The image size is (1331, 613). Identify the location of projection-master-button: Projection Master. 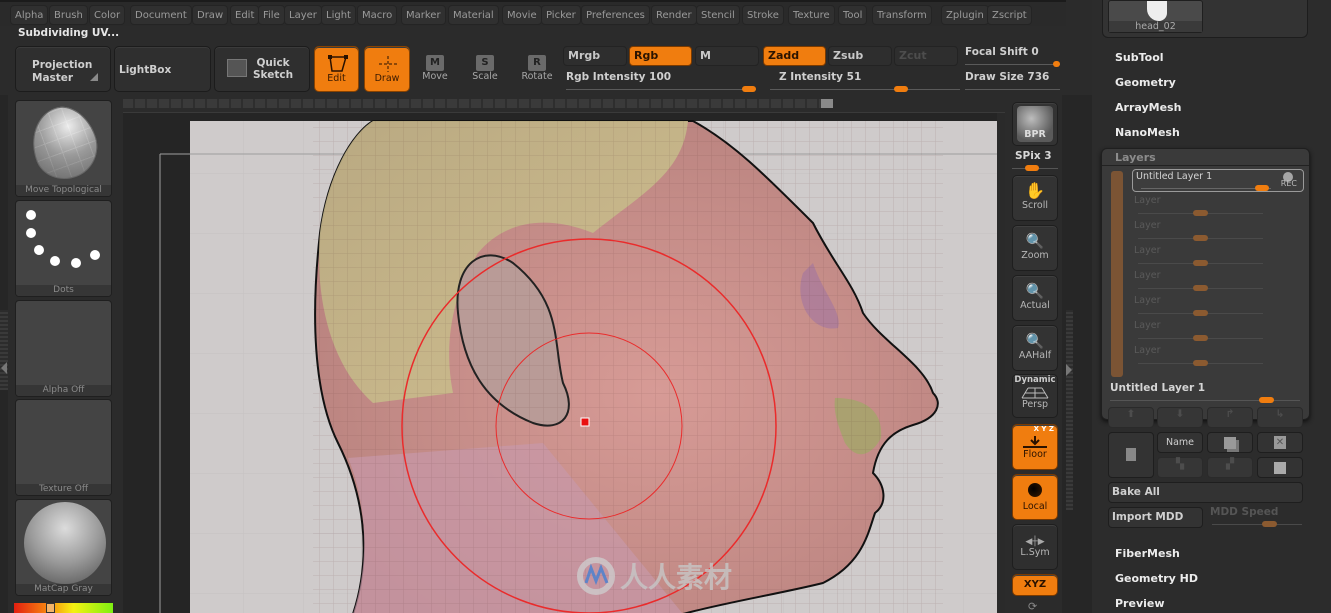
(63, 69).